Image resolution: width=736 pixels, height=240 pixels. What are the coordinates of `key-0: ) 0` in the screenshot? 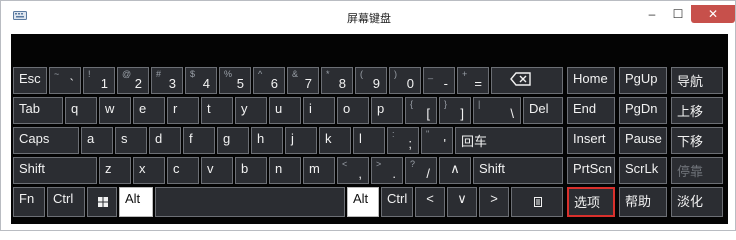 It's located at (405, 80).